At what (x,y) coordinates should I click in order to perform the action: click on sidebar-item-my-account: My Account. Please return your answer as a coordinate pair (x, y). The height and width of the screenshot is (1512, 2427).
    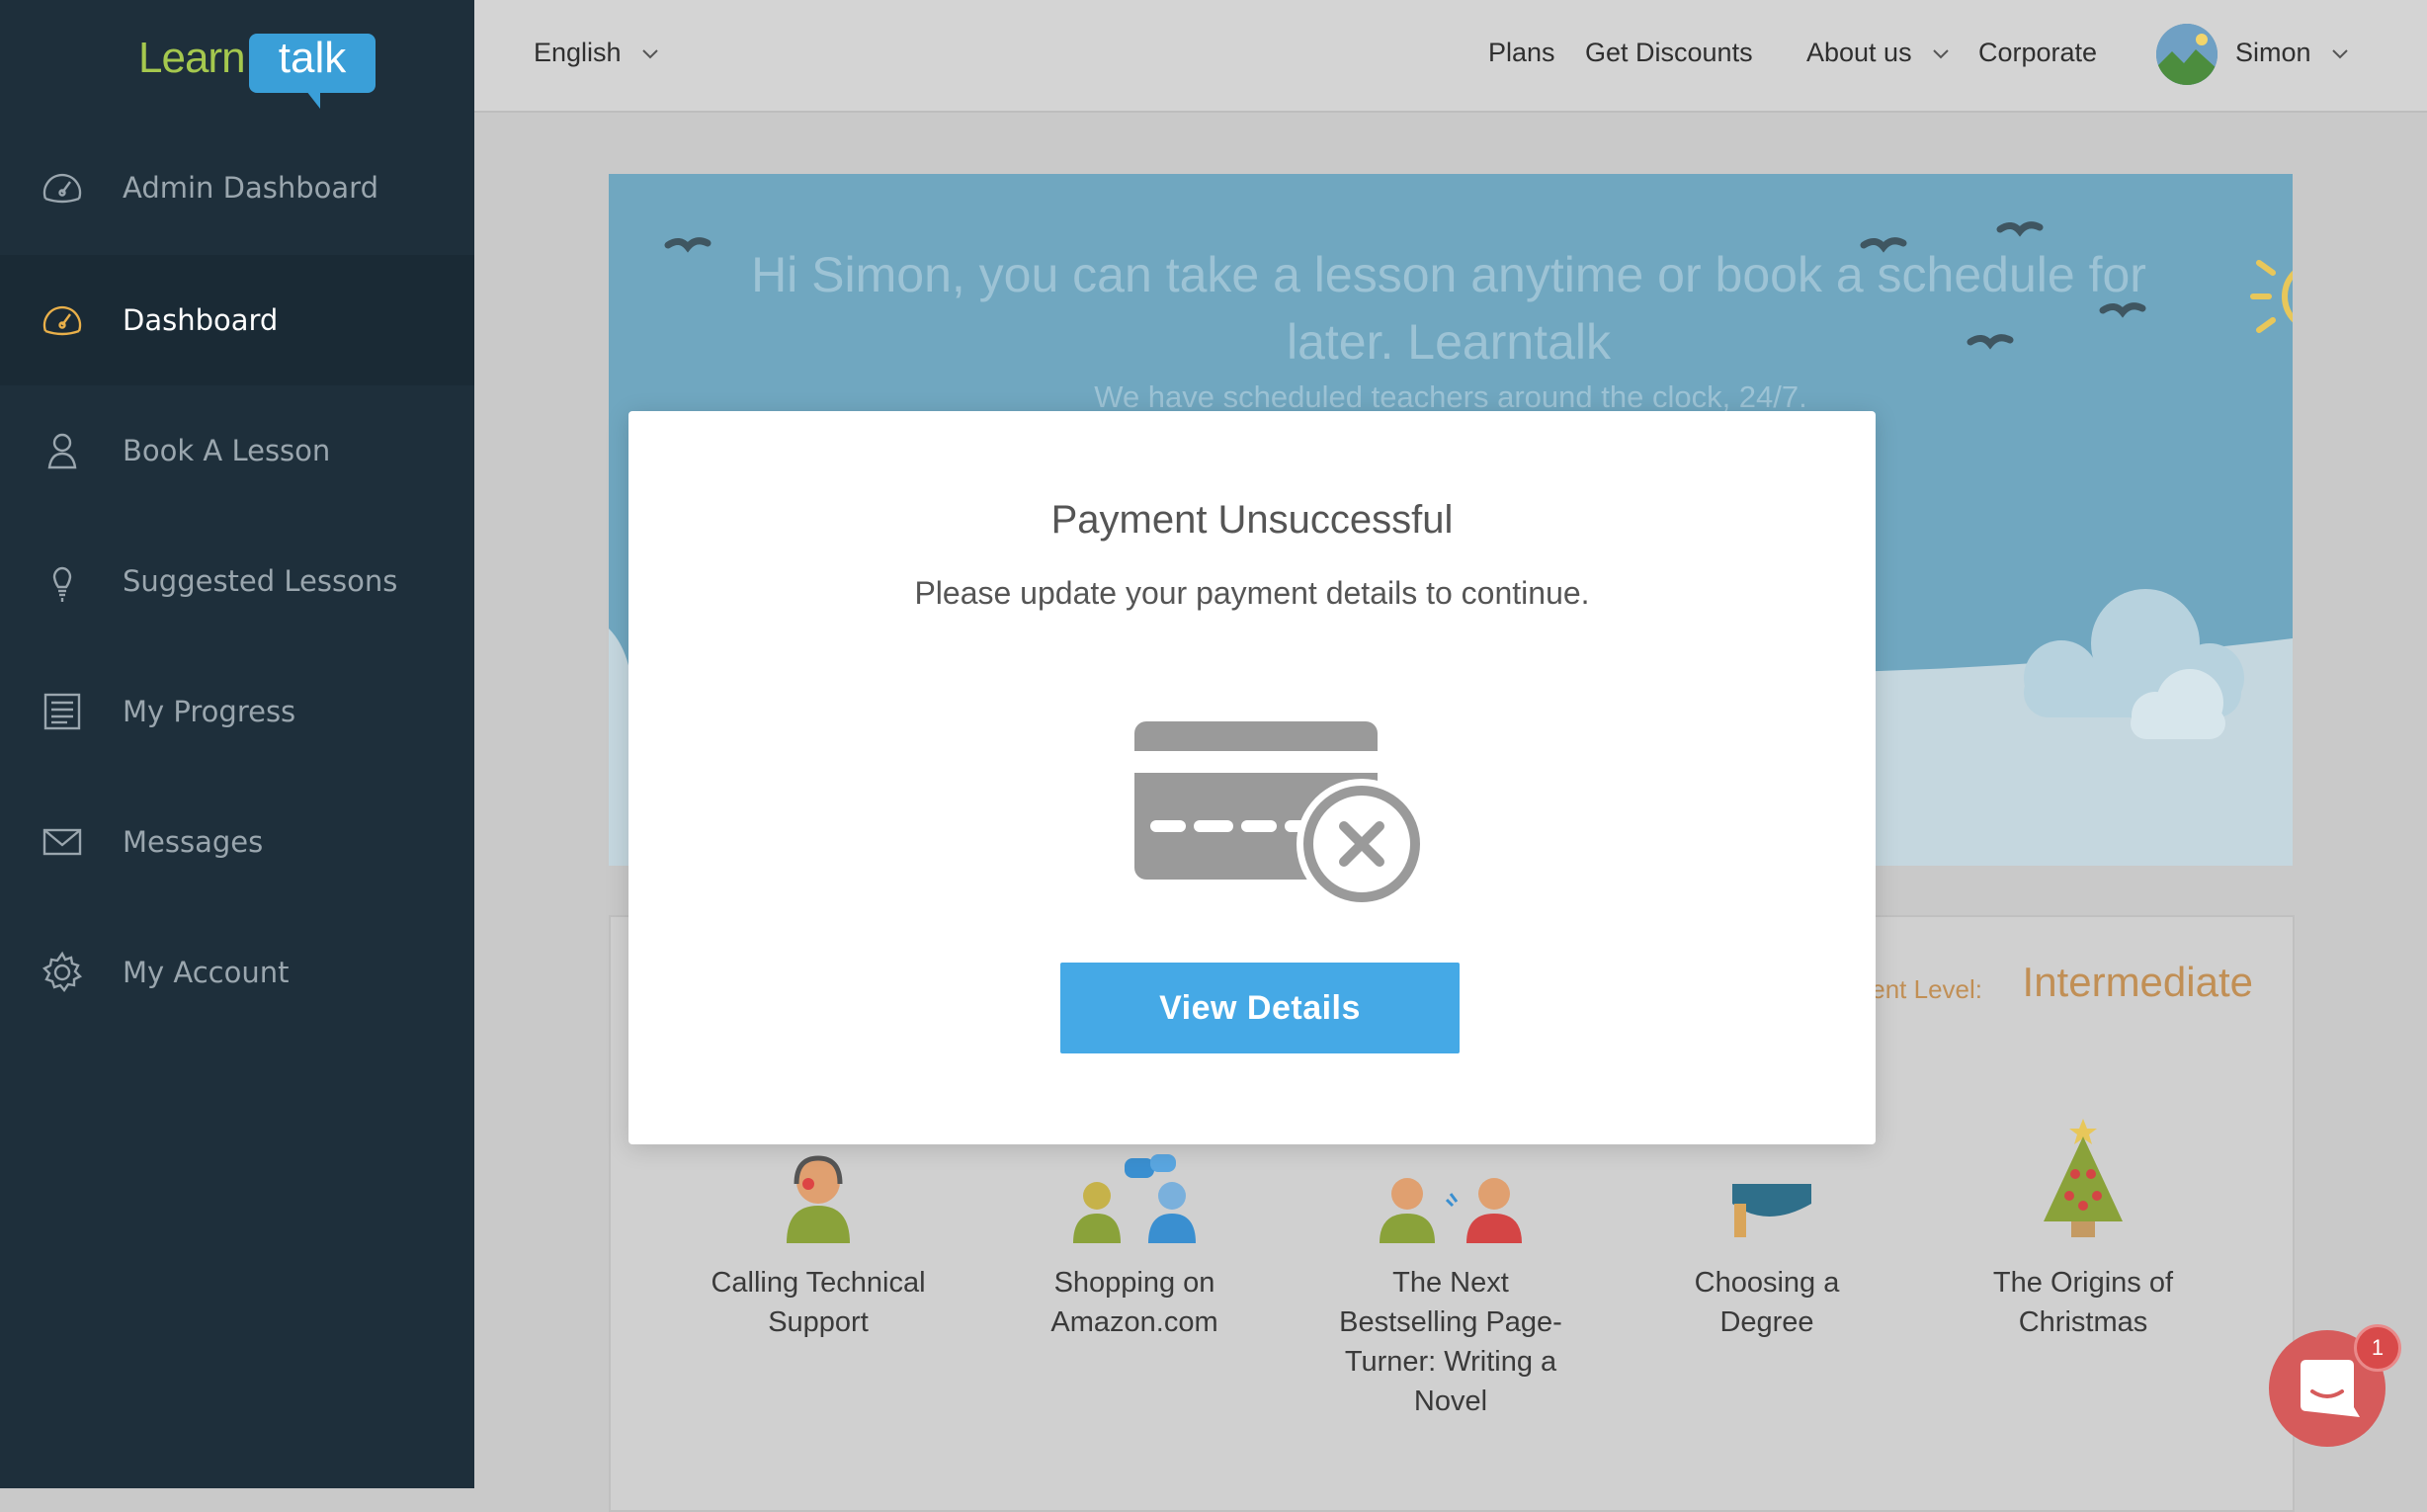
    Looking at the image, I should click on (237, 972).